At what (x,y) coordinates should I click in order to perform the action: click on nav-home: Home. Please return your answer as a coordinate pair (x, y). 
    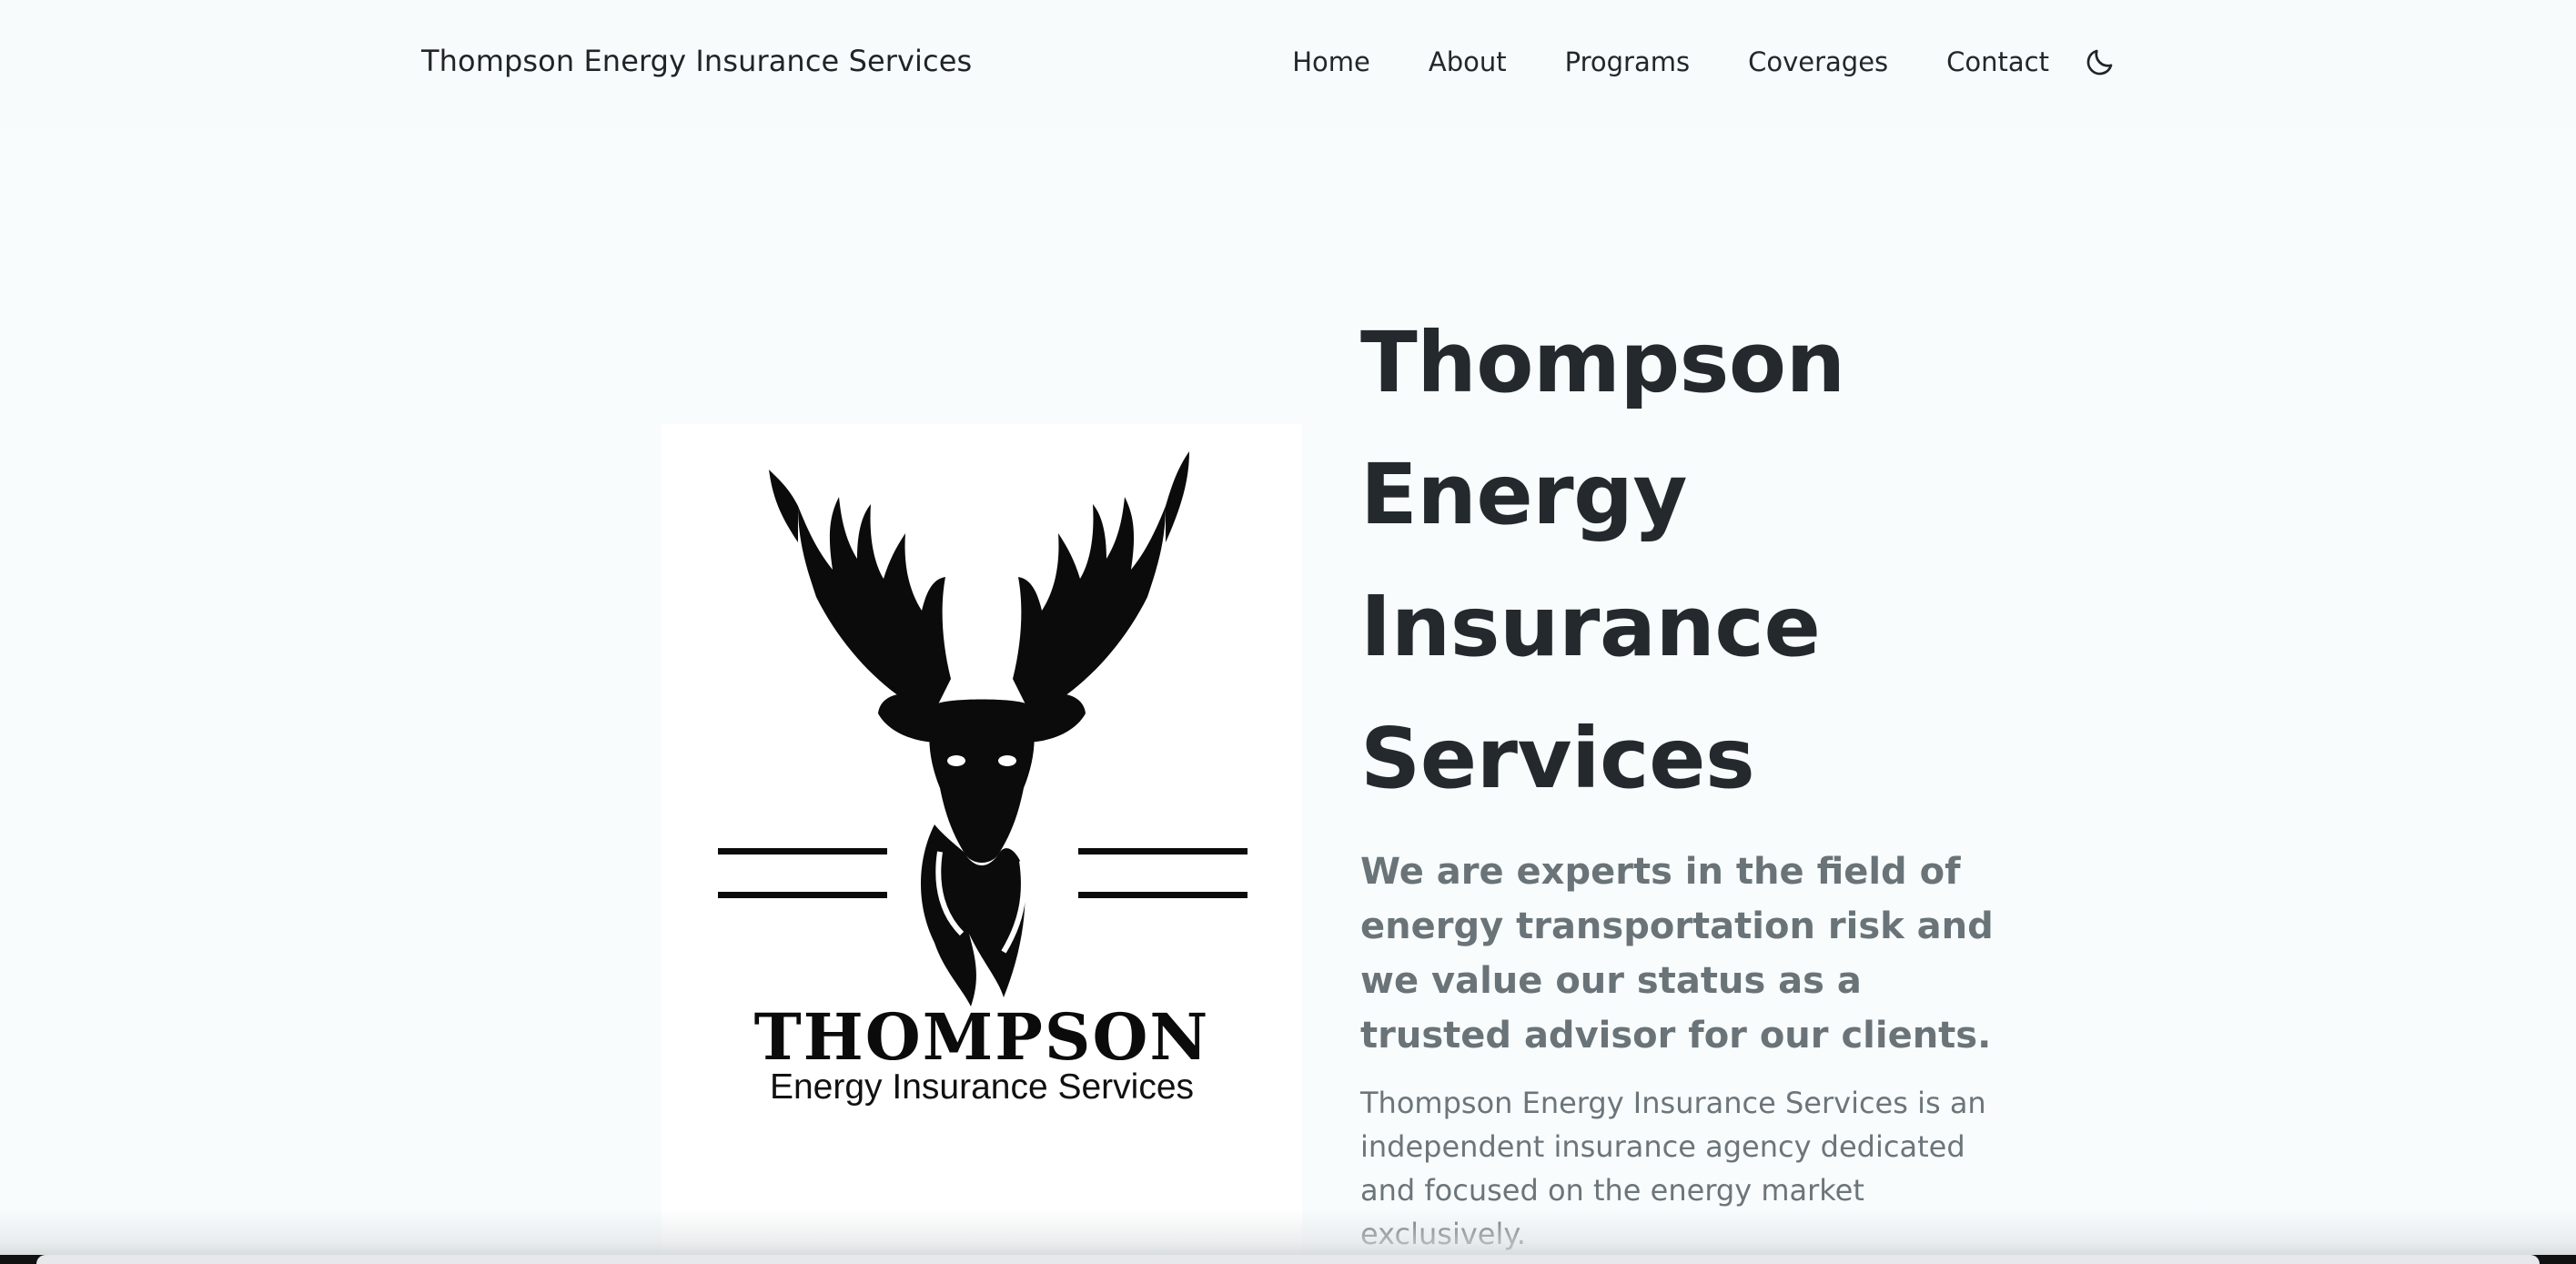
    Looking at the image, I should click on (1331, 61).